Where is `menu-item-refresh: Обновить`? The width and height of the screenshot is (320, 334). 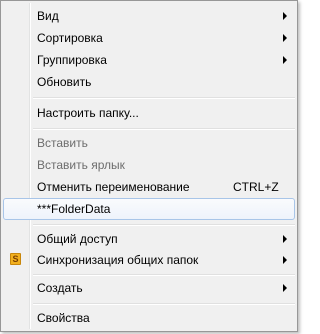
menu-item-refresh: Обновить is located at coordinates (149, 82).